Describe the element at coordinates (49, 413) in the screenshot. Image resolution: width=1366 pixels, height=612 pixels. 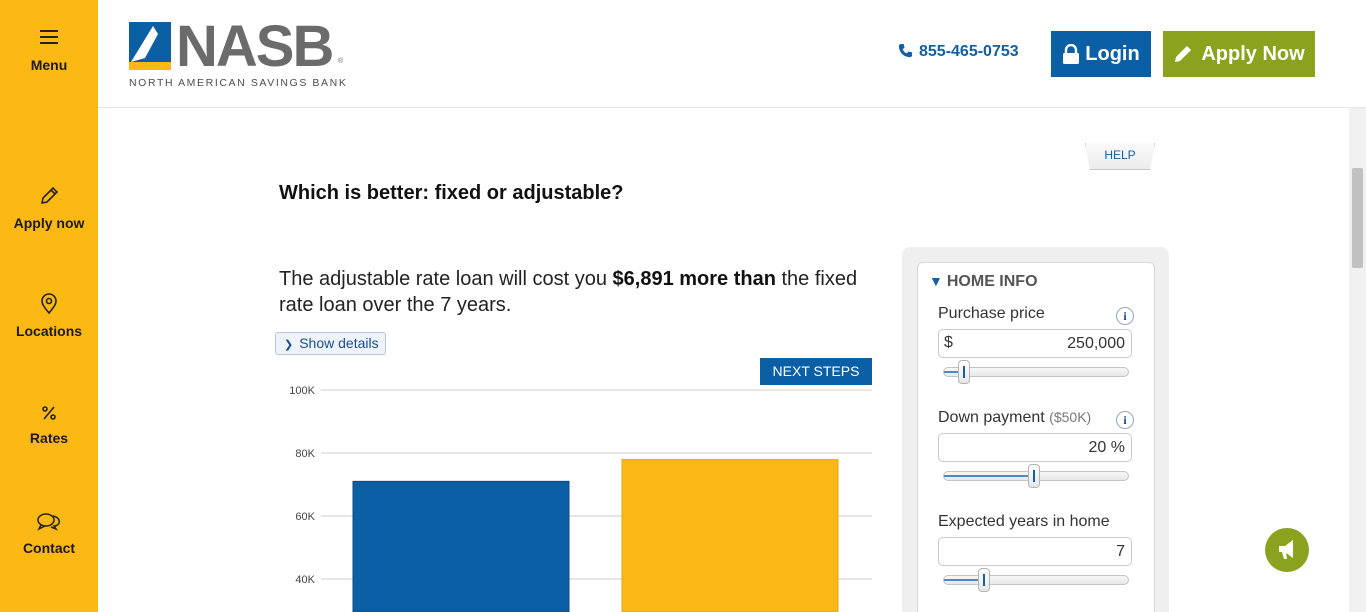
I see `percent-icon` at that location.